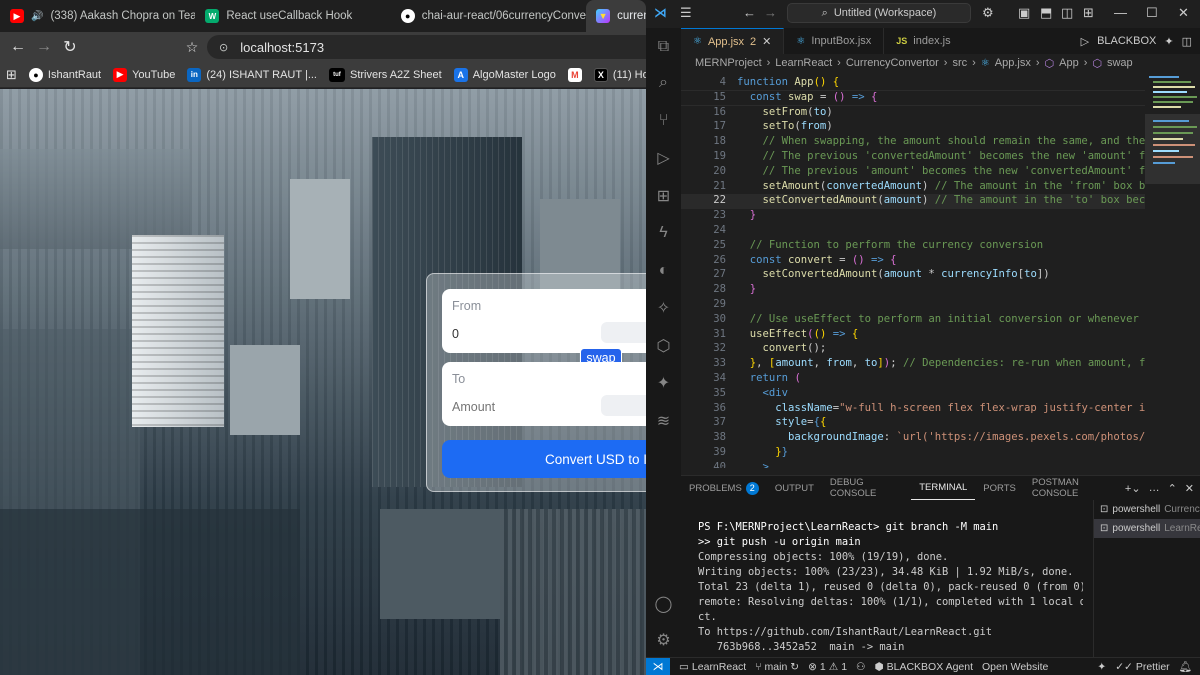 The width and height of the screenshot is (1200, 675). What do you see at coordinates (913, 231) in the screenshot?
I see `code-line: 24` at bounding box center [913, 231].